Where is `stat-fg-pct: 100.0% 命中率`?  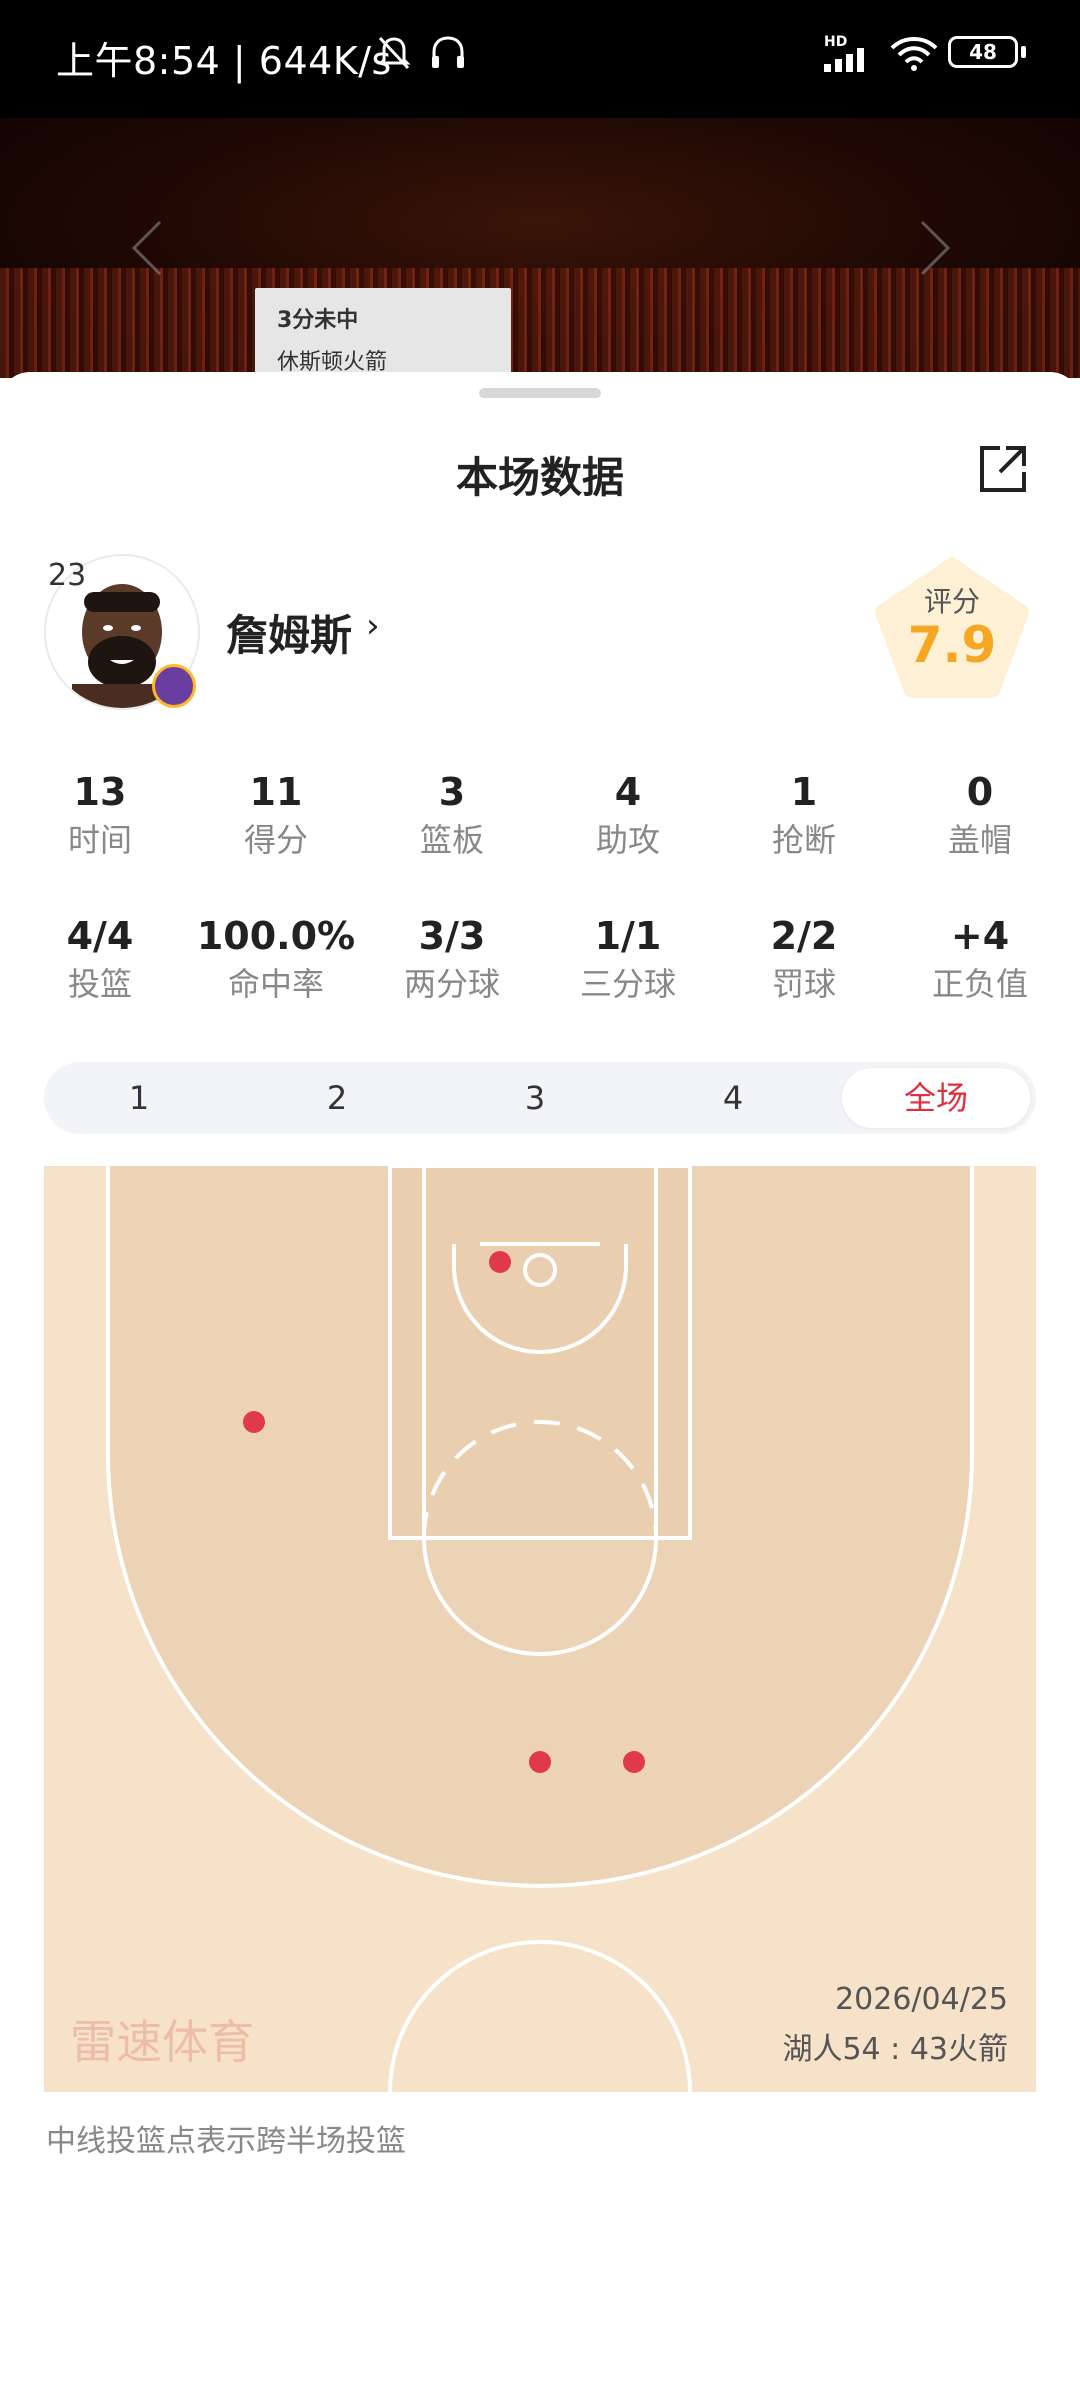 stat-fg-pct: 100.0% 命中率 is located at coordinates (276, 960).